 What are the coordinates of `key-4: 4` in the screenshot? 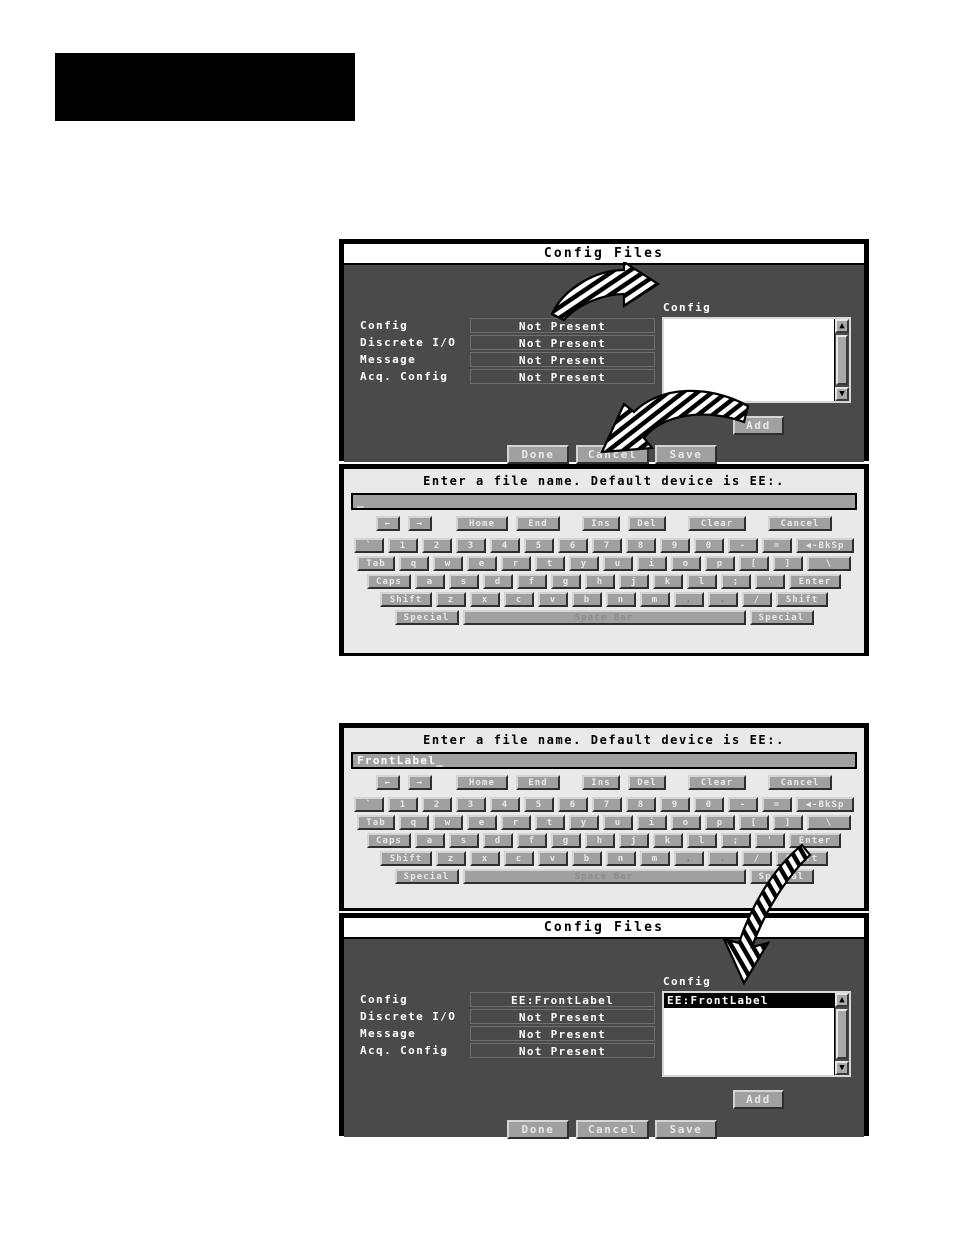 It's located at (505, 545).